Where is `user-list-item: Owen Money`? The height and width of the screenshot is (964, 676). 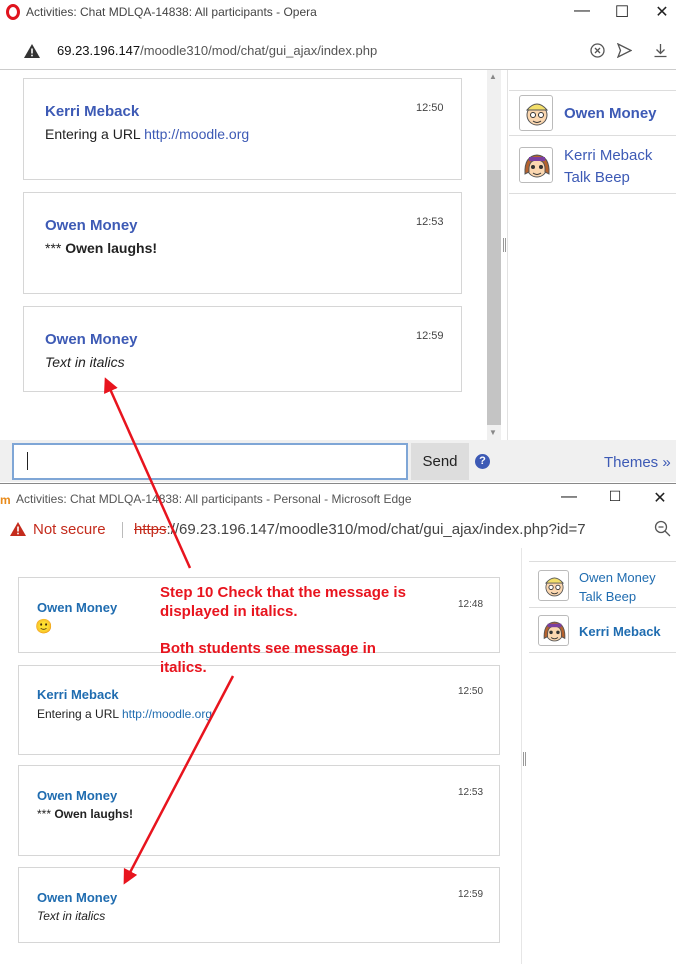
user-list-item: Owen Money is located at coordinates (592, 113).